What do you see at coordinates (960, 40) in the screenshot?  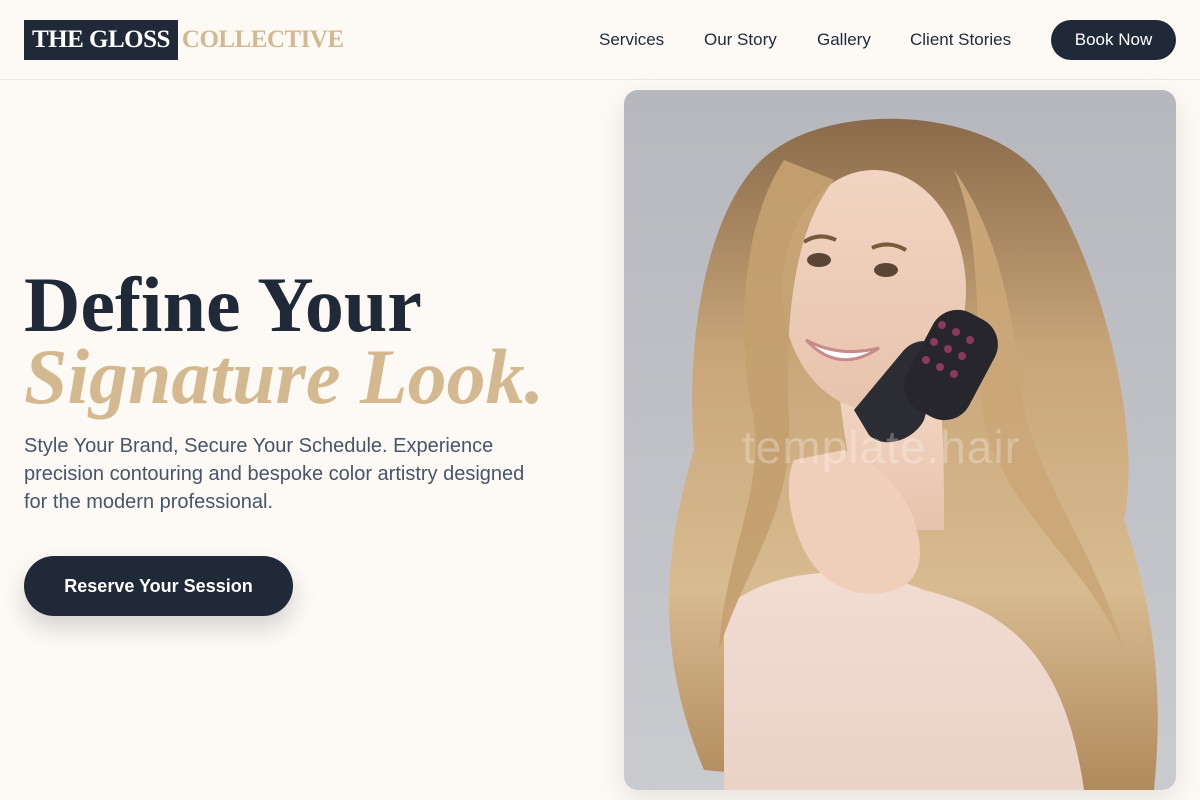 I see `nav-link-client-stories: Client Stories` at bounding box center [960, 40].